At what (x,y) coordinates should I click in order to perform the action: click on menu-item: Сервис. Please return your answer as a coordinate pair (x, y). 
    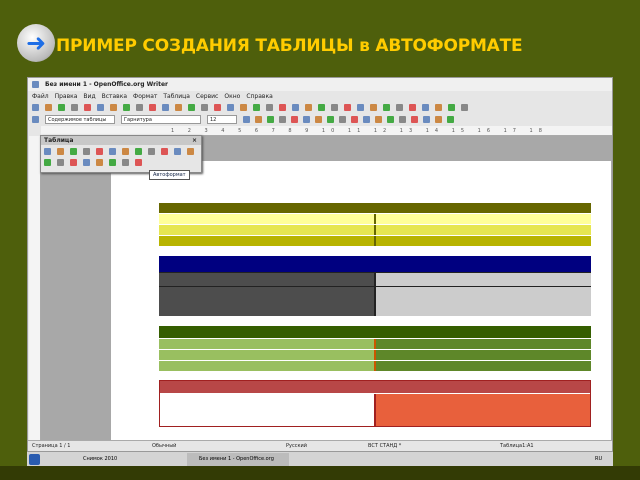
    Looking at the image, I should click on (207, 96).